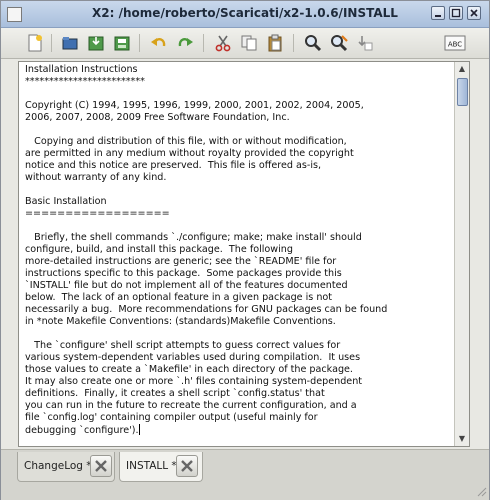 The width and height of the screenshot is (490, 500). I want to click on cut-icon, so click(223, 43).